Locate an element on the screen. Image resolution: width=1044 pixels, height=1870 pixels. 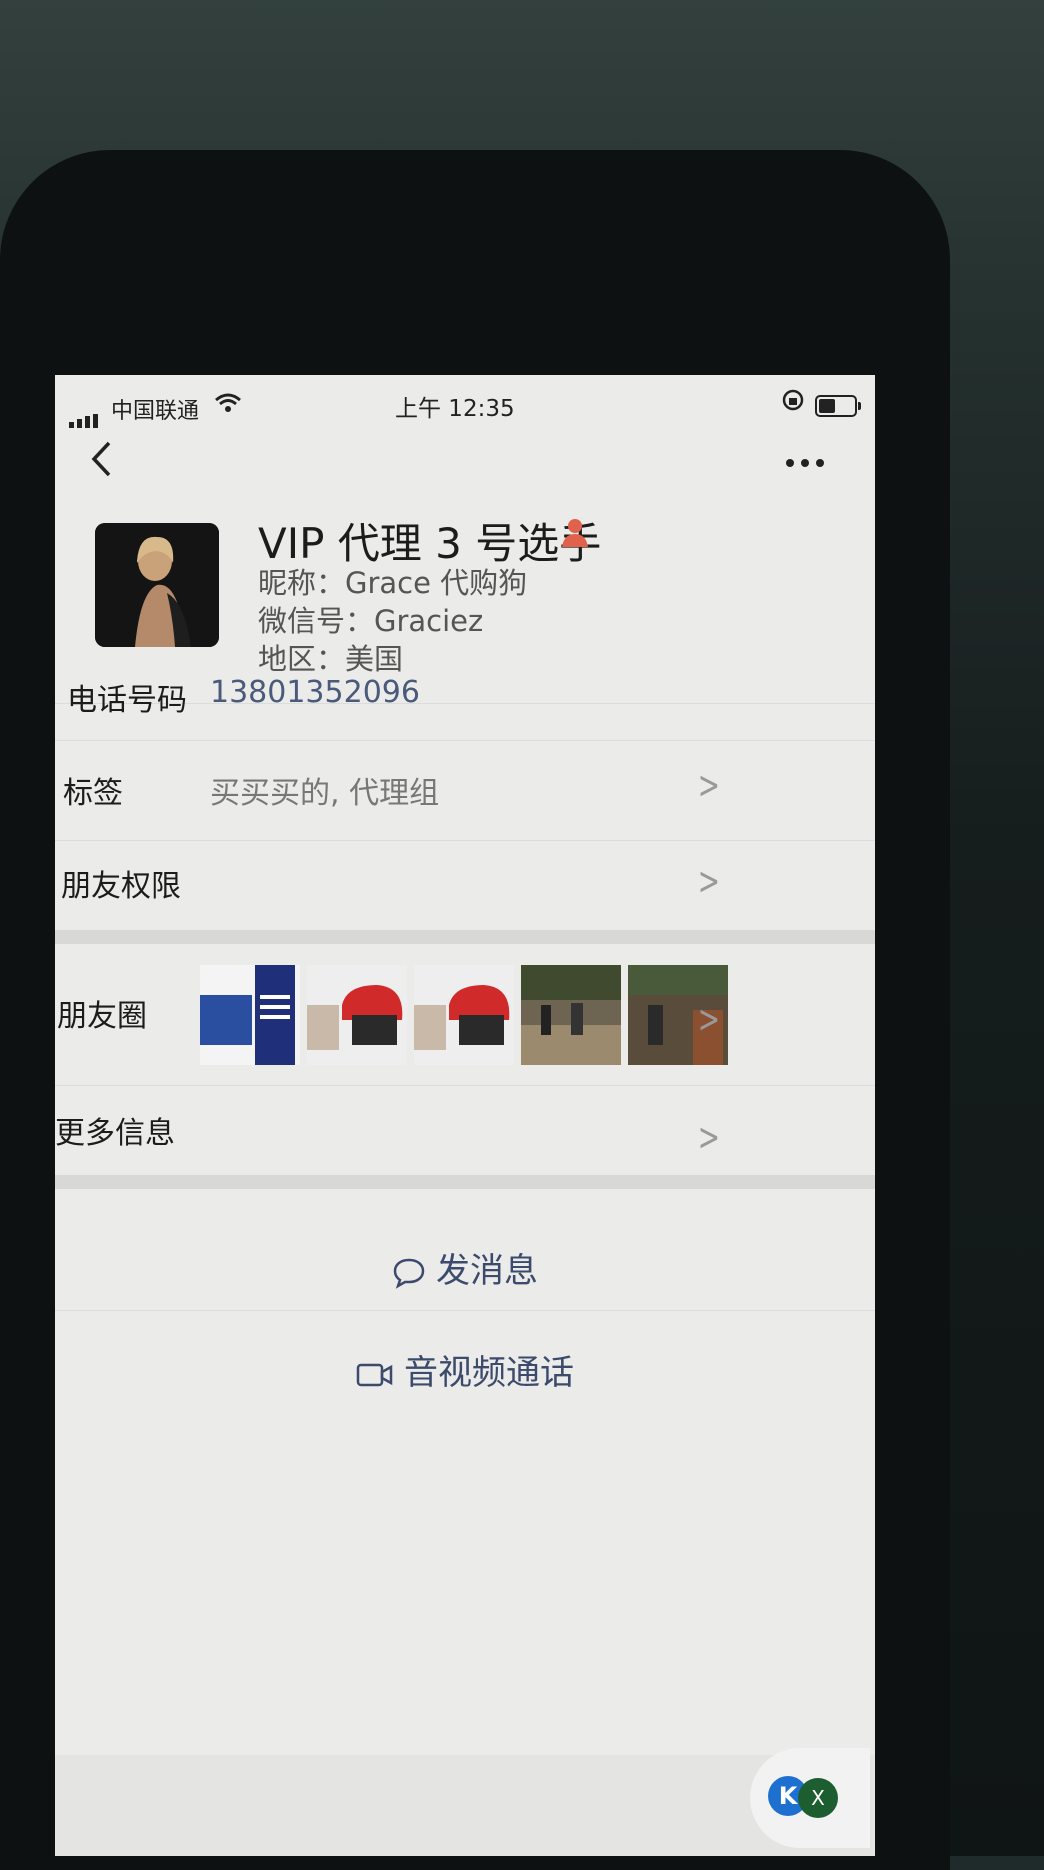
battery-icon is located at coordinates (838, 406).